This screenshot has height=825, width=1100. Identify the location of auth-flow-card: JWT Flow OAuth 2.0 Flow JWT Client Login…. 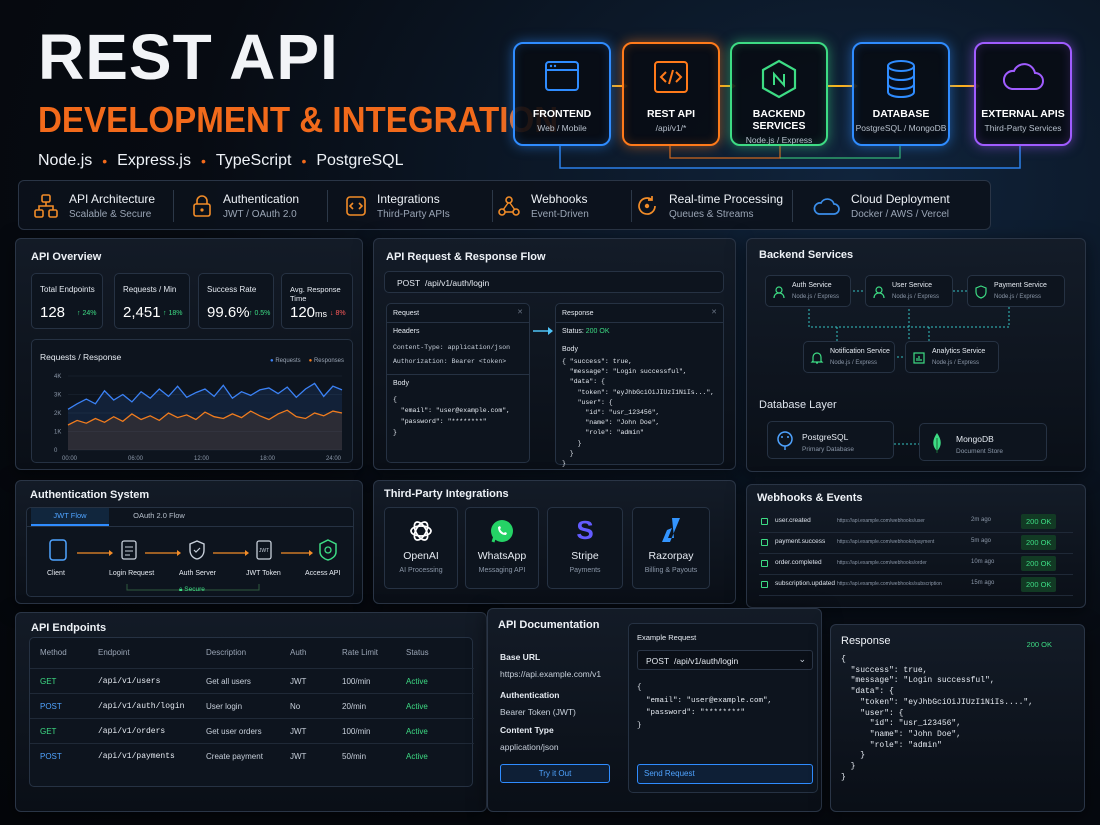
(190, 552).